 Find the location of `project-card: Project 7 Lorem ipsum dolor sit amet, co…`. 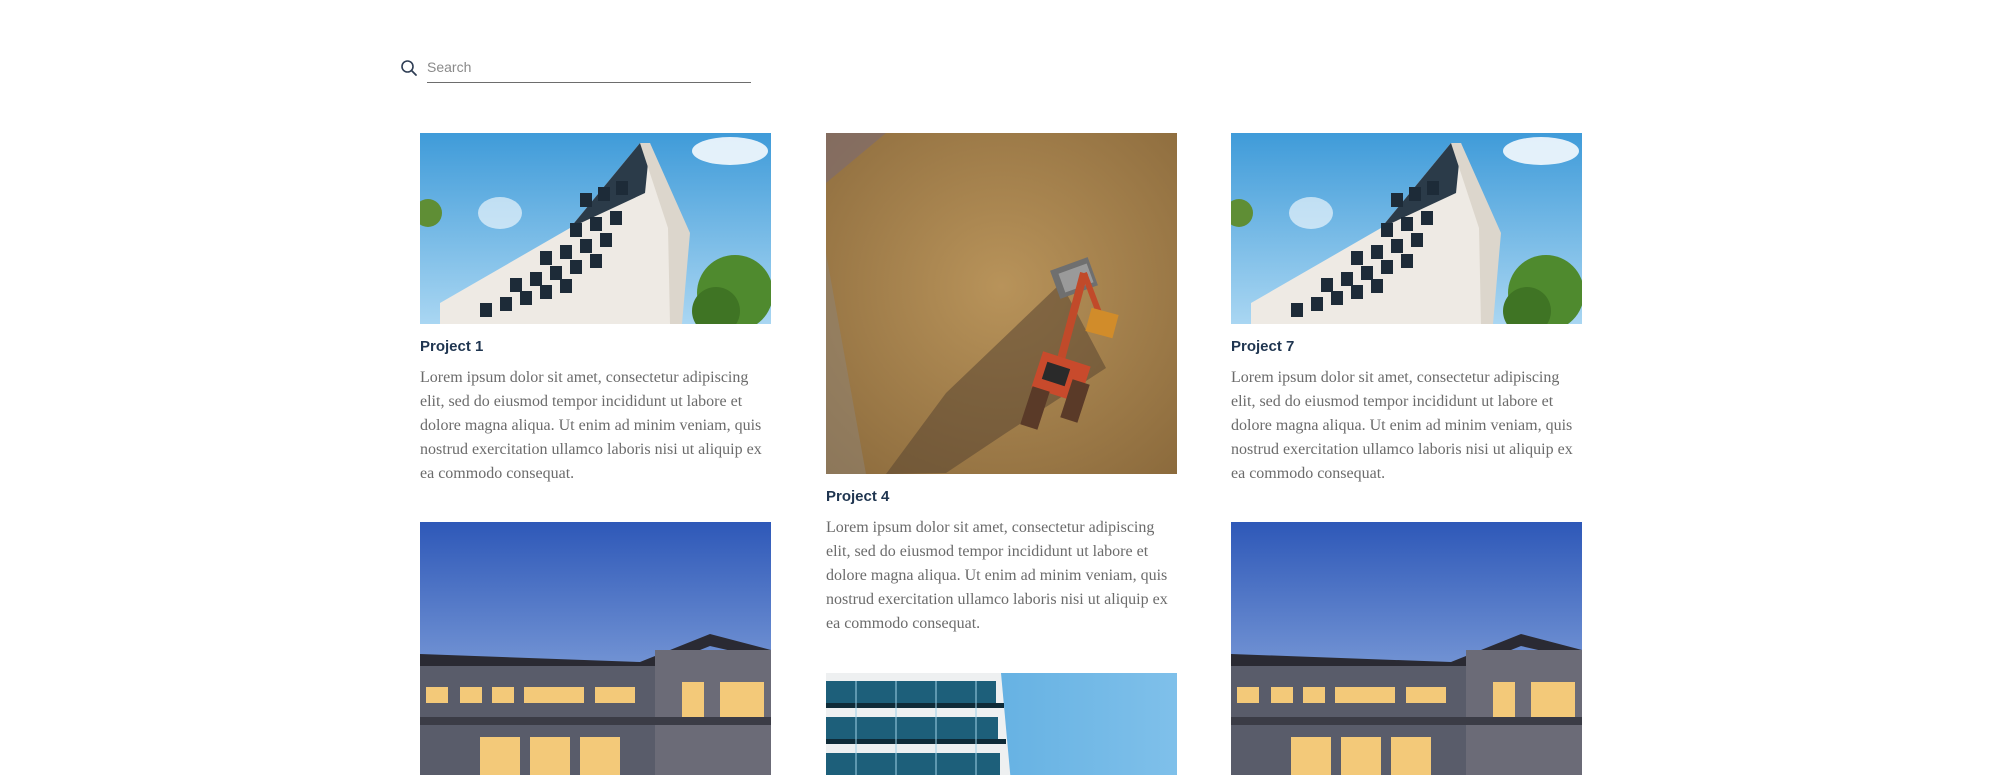

project-card: Project 7 Lorem ipsum dolor sit amet, co… is located at coordinates (1406, 309).